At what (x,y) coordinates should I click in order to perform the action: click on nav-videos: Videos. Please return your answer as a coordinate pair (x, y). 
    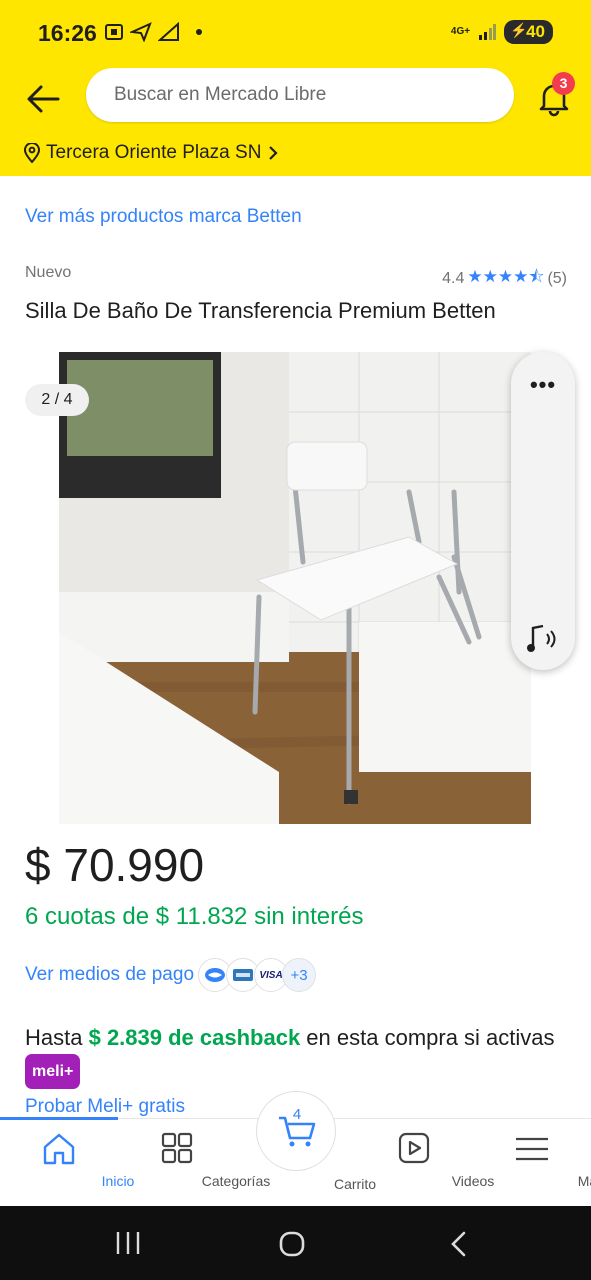
    Looking at the image, I should click on (424, 1163).